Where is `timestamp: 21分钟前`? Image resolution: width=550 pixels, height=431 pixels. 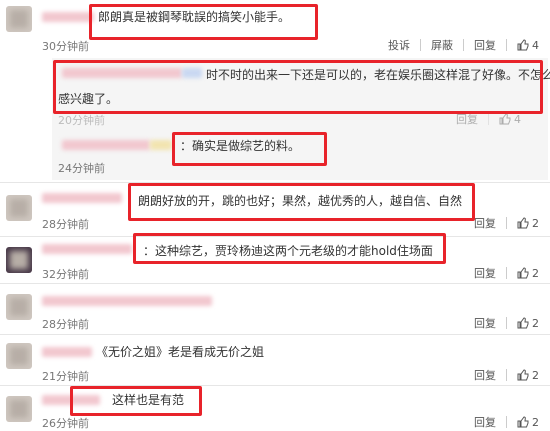
timestamp: 21分钟前 is located at coordinates (65, 376).